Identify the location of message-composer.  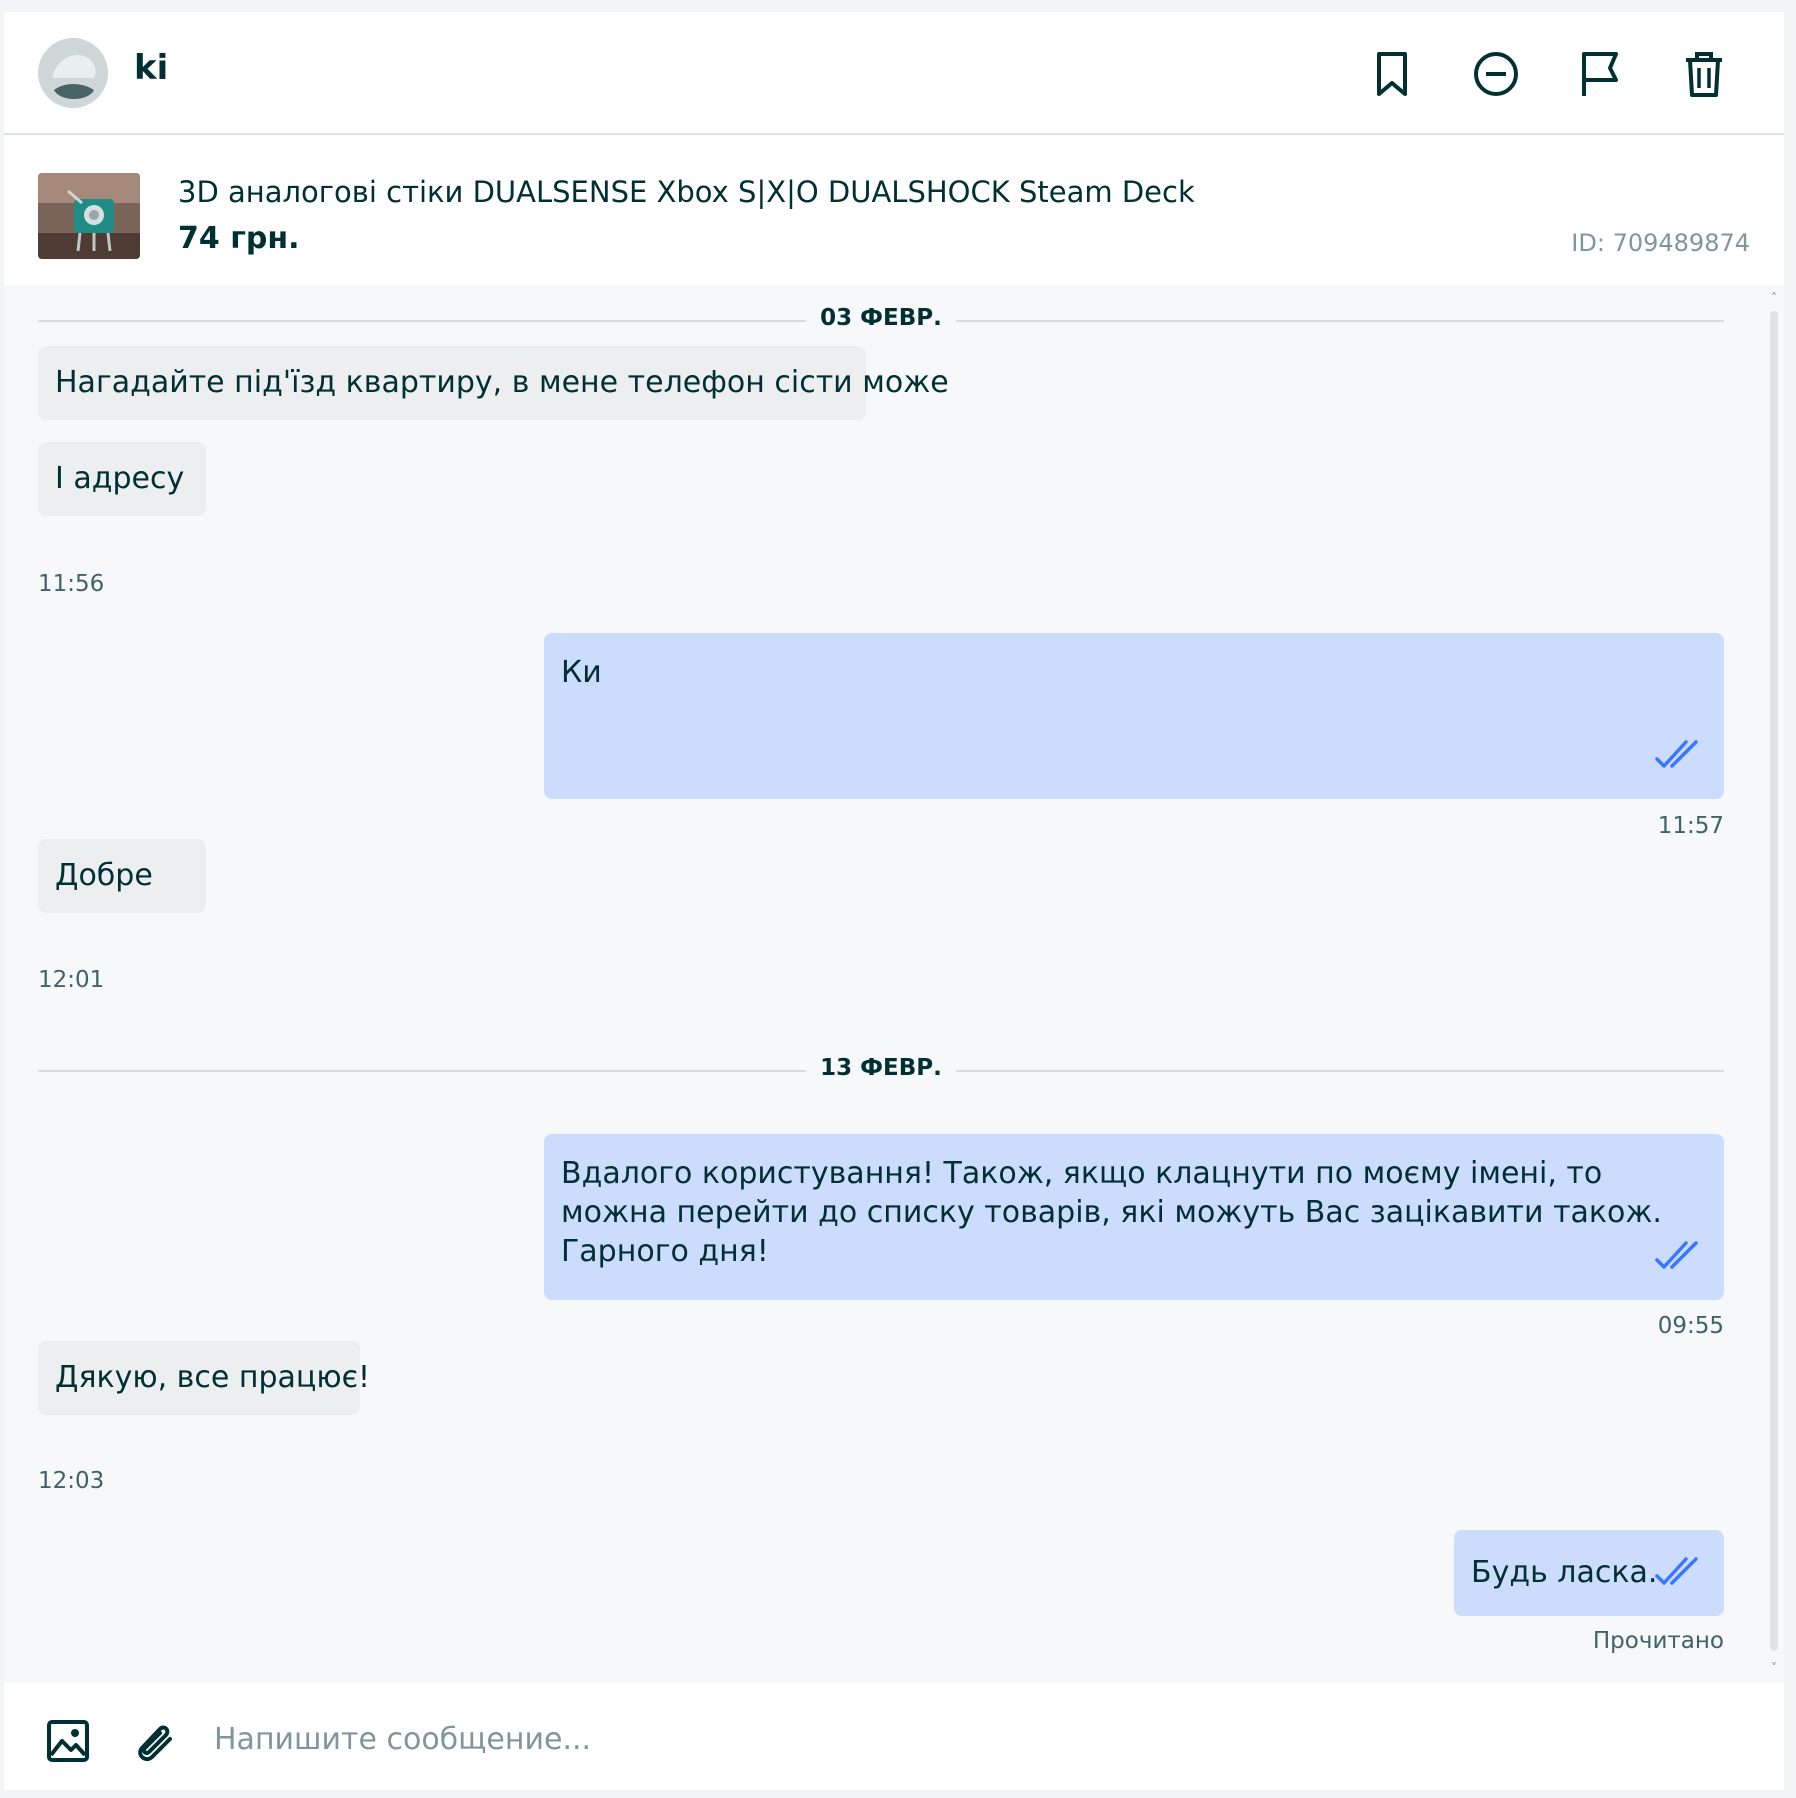
(894, 1736).